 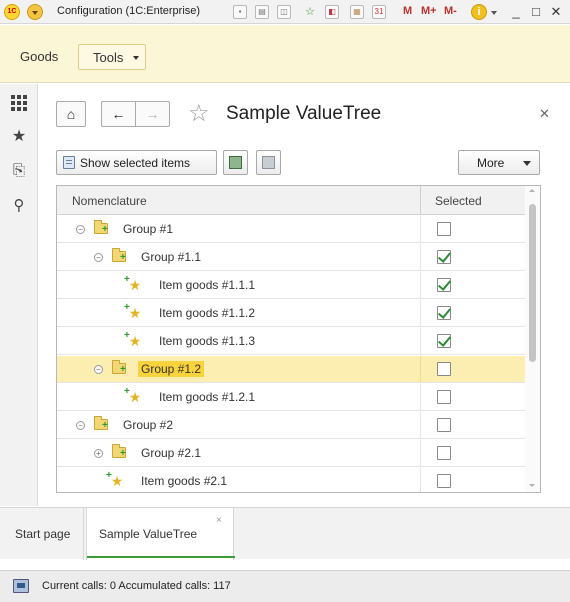 What do you see at coordinates (240, 12) in the screenshot?
I see `save-icon: ▪` at bounding box center [240, 12].